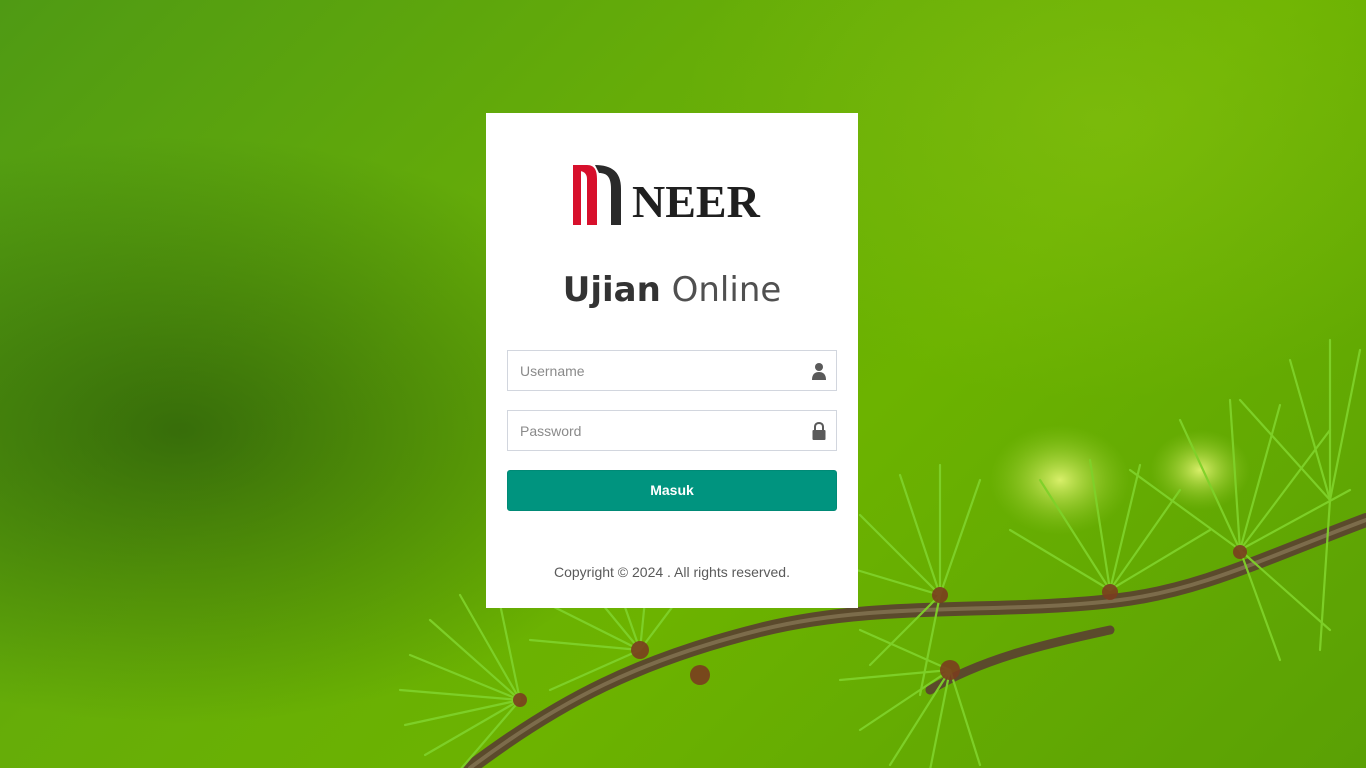 The image size is (1366, 768). Describe the element at coordinates (672, 572) in the screenshot. I see `copyright-text: Copyright © 2024 . All rights reserved.` at that location.